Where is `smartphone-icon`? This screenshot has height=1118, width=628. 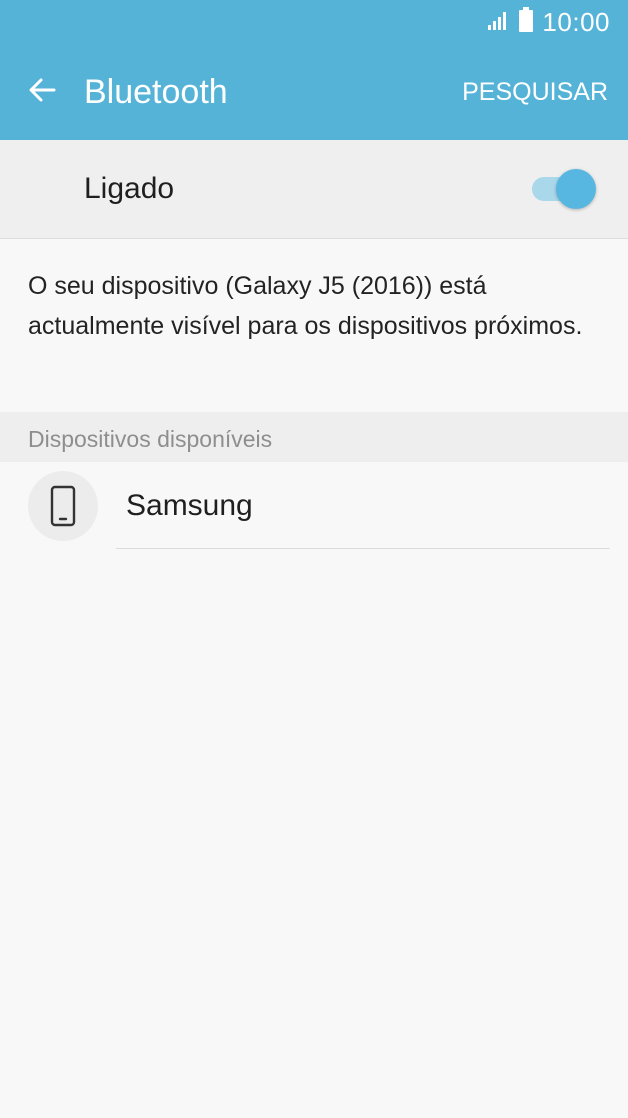 smartphone-icon is located at coordinates (63, 506).